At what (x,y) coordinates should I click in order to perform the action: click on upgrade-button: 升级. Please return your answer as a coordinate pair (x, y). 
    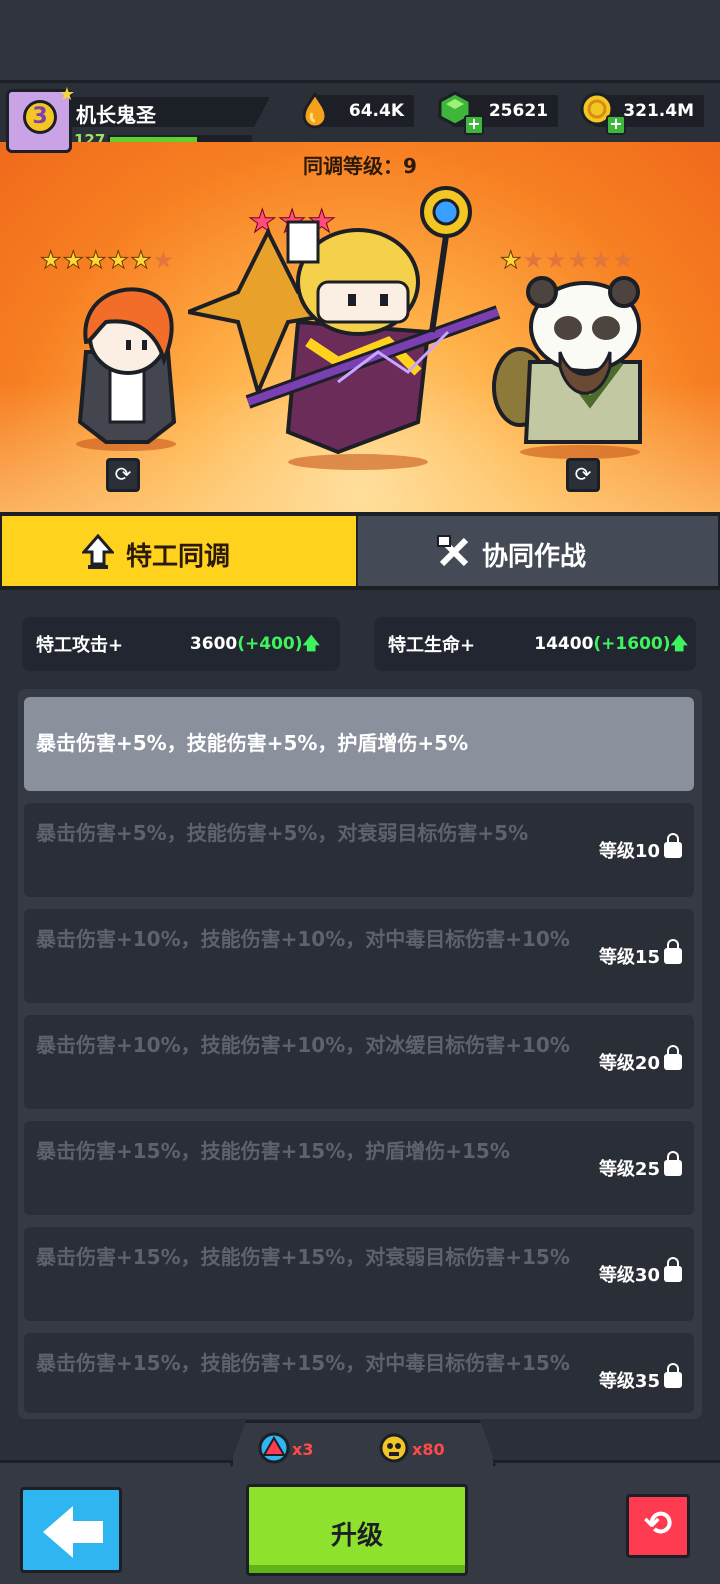
    Looking at the image, I should click on (357, 1530).